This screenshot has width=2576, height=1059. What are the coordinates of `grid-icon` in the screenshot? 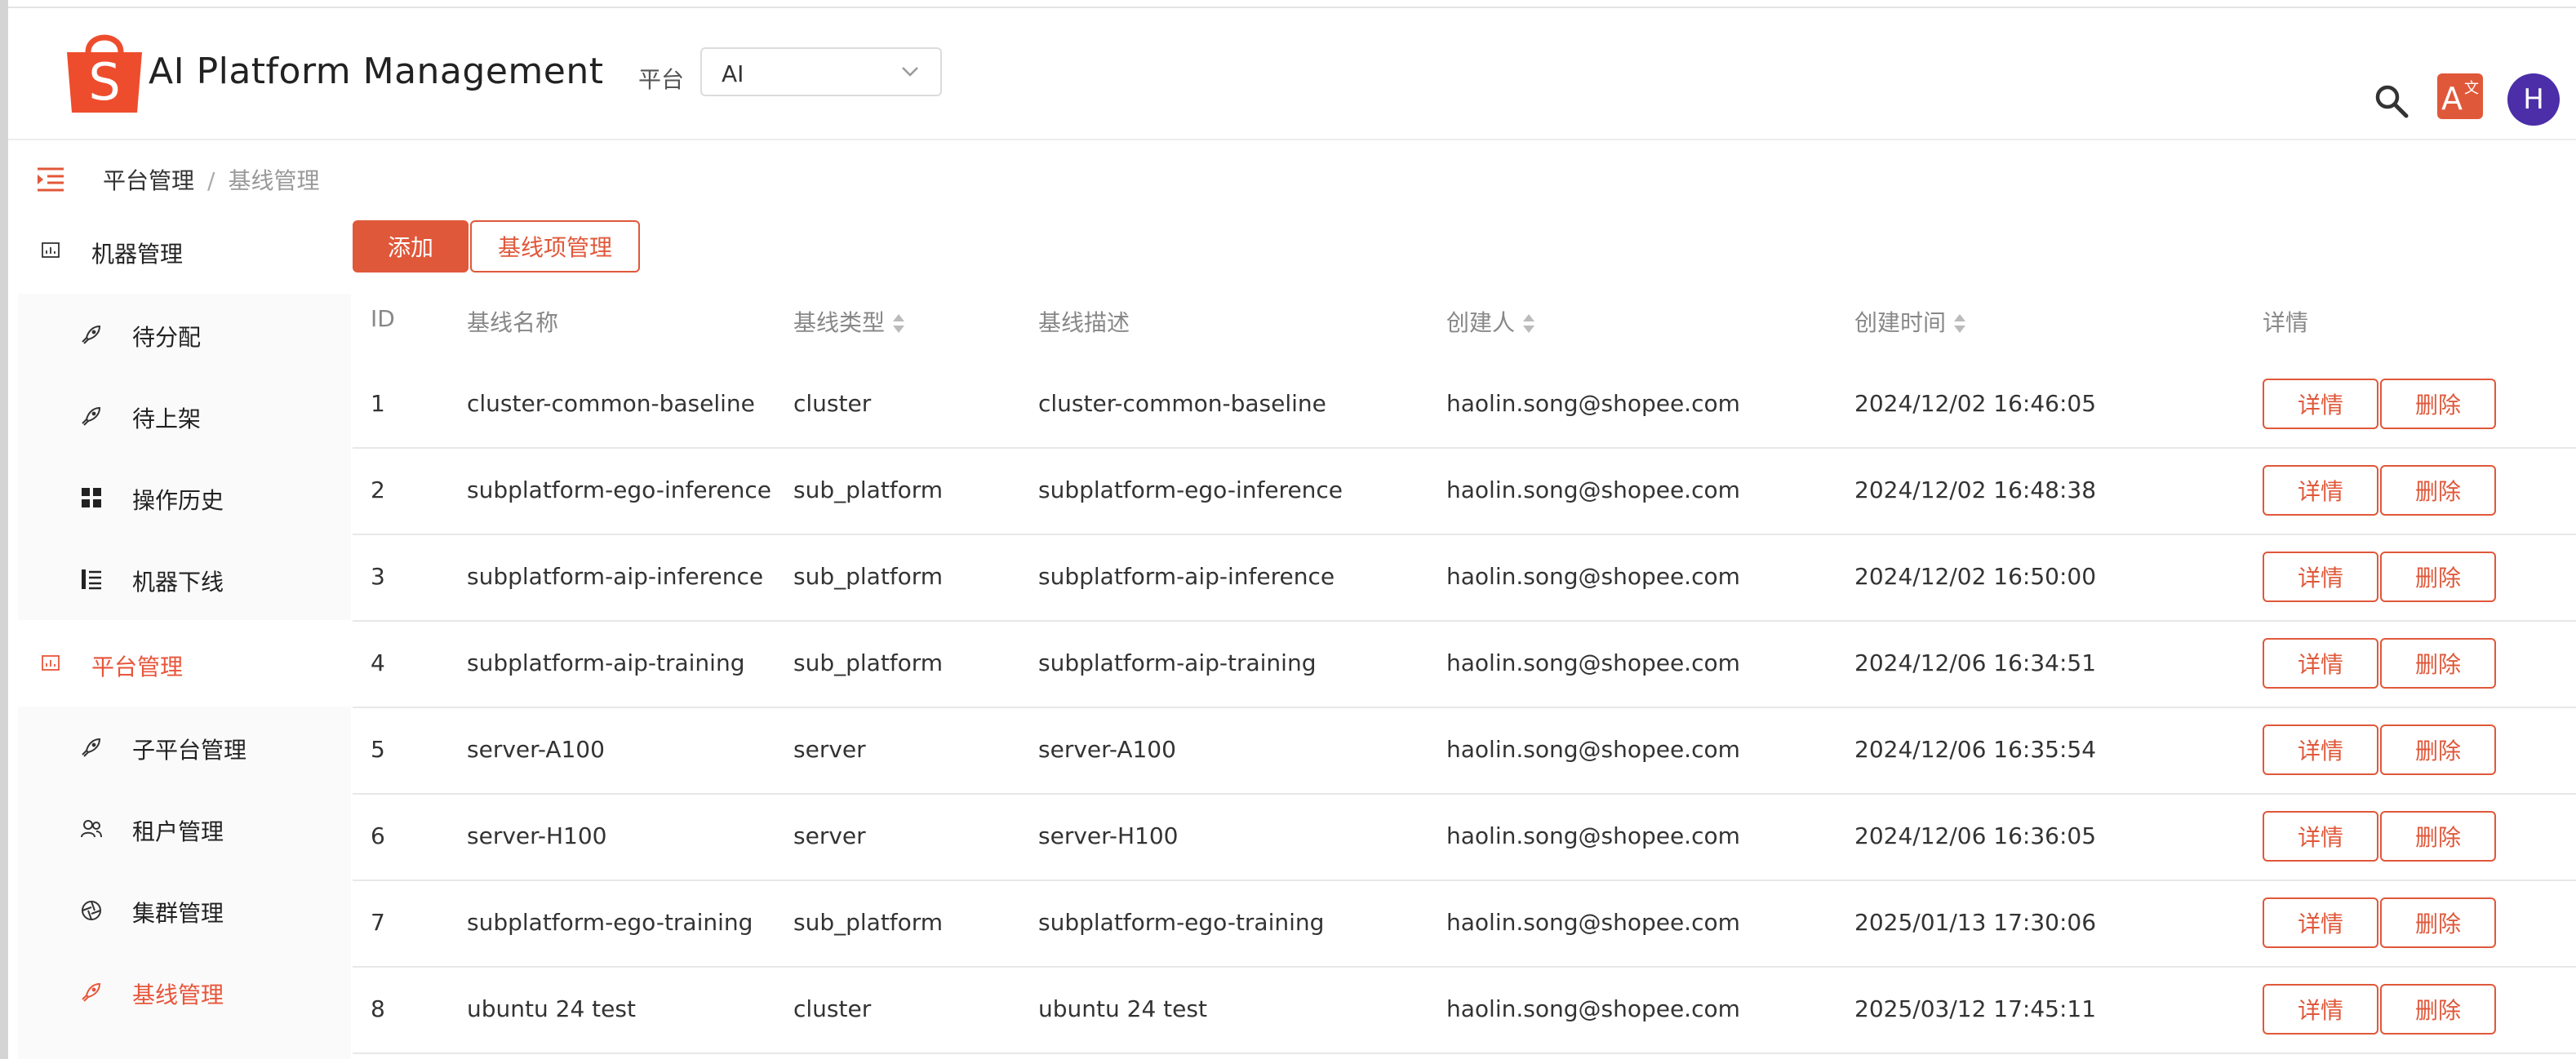 It's located at (91, 497).